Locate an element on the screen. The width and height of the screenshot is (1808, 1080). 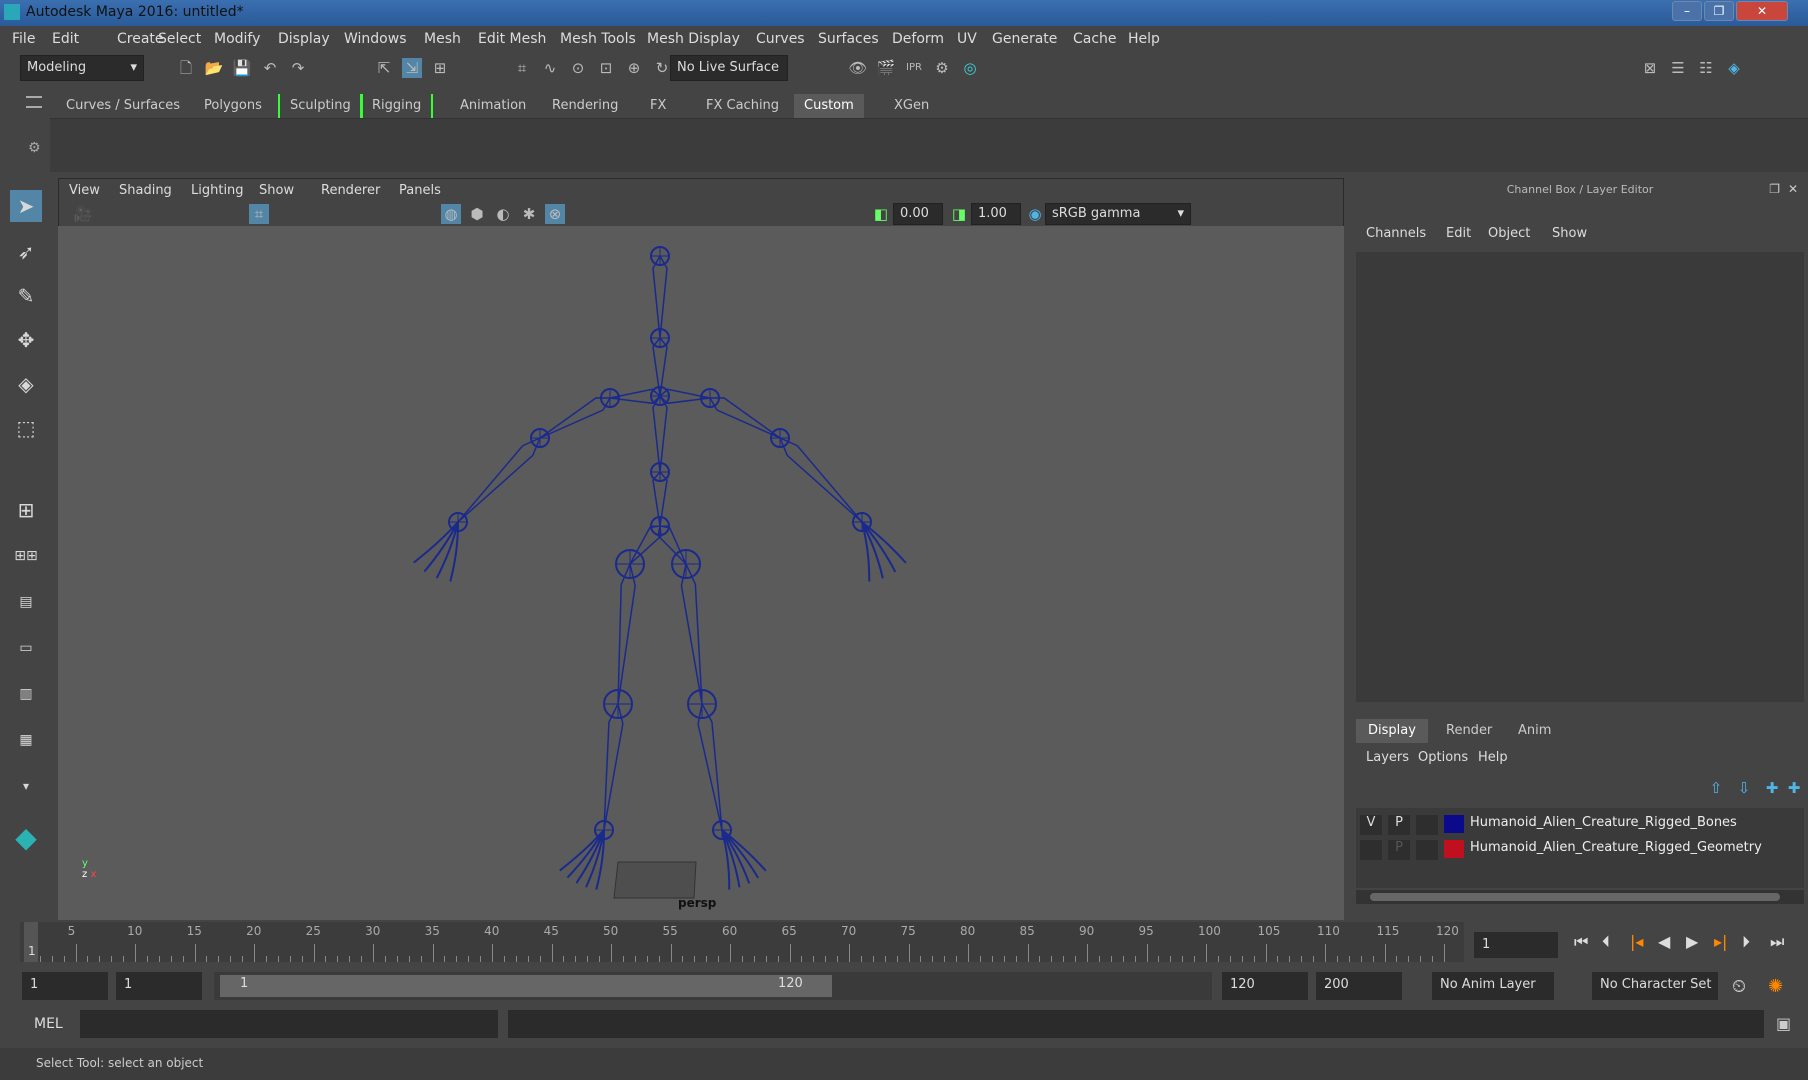
shelf-tab-xgen: XGen is located at coordinates (911, 106).